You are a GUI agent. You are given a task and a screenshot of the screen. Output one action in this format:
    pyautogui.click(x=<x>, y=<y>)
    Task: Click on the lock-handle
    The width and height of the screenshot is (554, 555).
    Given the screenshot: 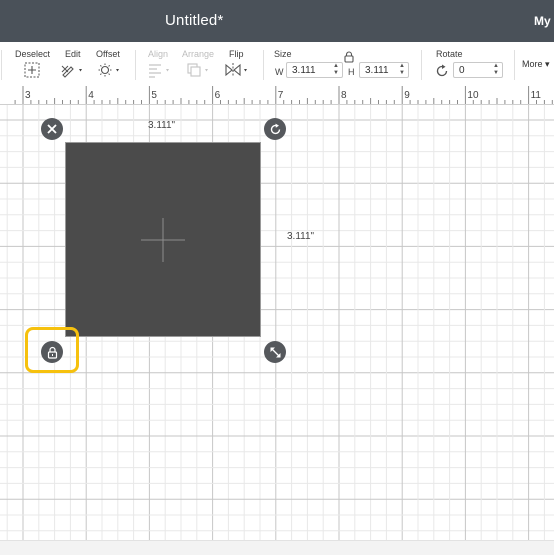 What is the action you would take?
    pyautogui.click(x=52, y=352)
    